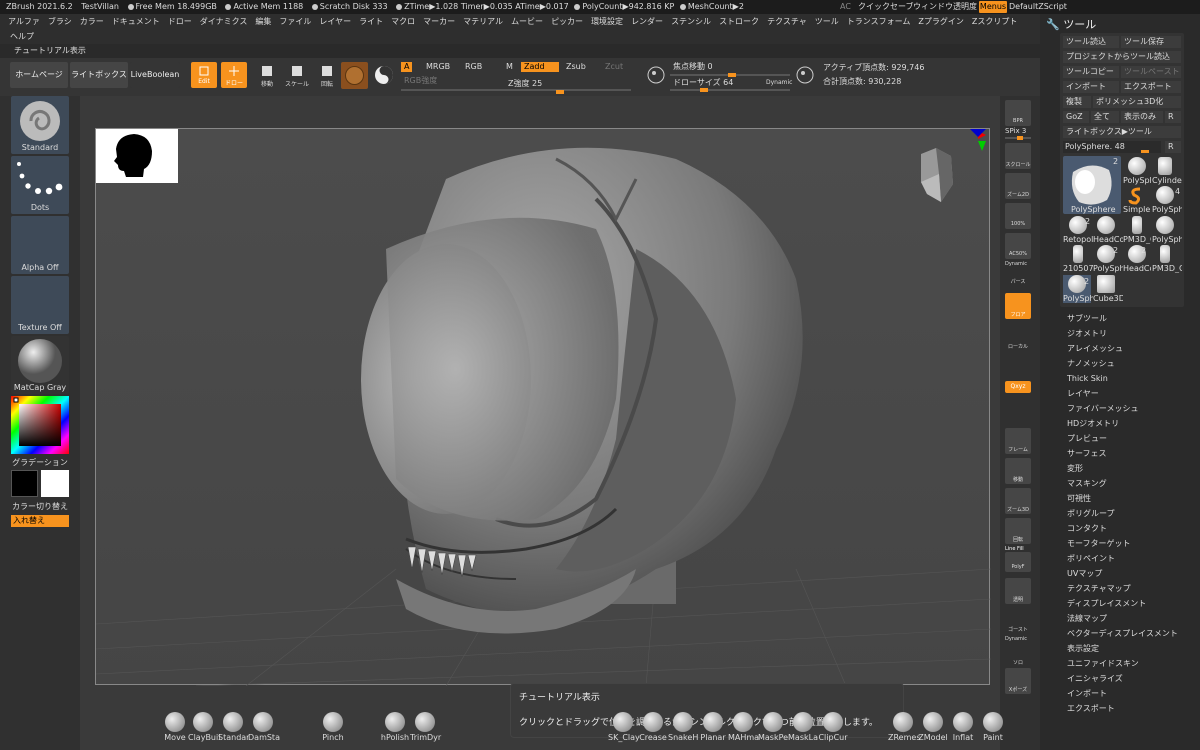  What do you see at coordinates (691, 21) in the screenshot?
I see `menu-17: ステンシル` at bounding box center [691, 21].